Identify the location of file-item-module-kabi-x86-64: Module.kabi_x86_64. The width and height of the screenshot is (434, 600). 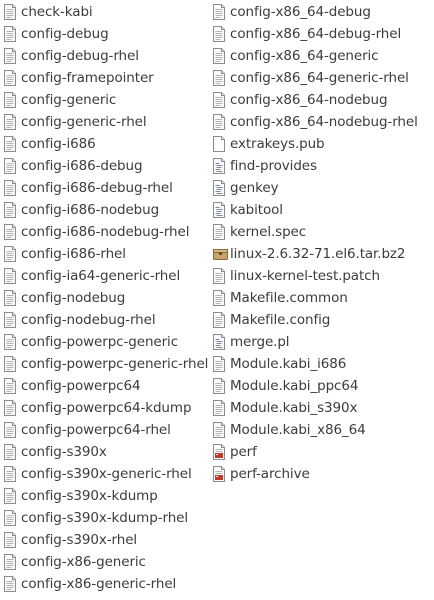
(322, 430).